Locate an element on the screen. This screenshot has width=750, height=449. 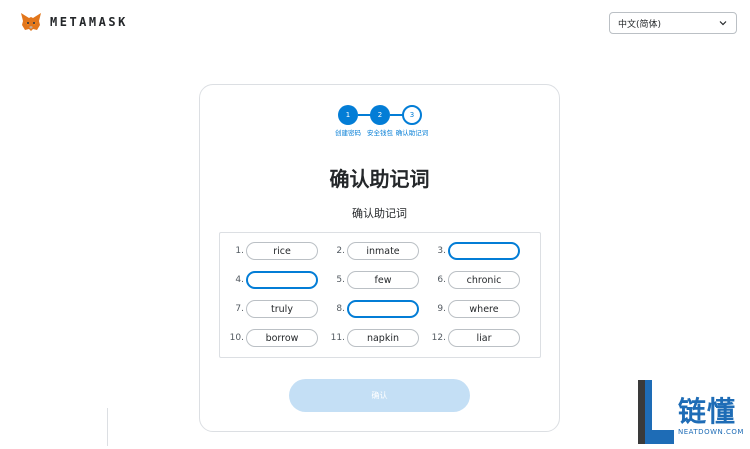
srp-word-input: borrow is located at coordinates (282, 338).